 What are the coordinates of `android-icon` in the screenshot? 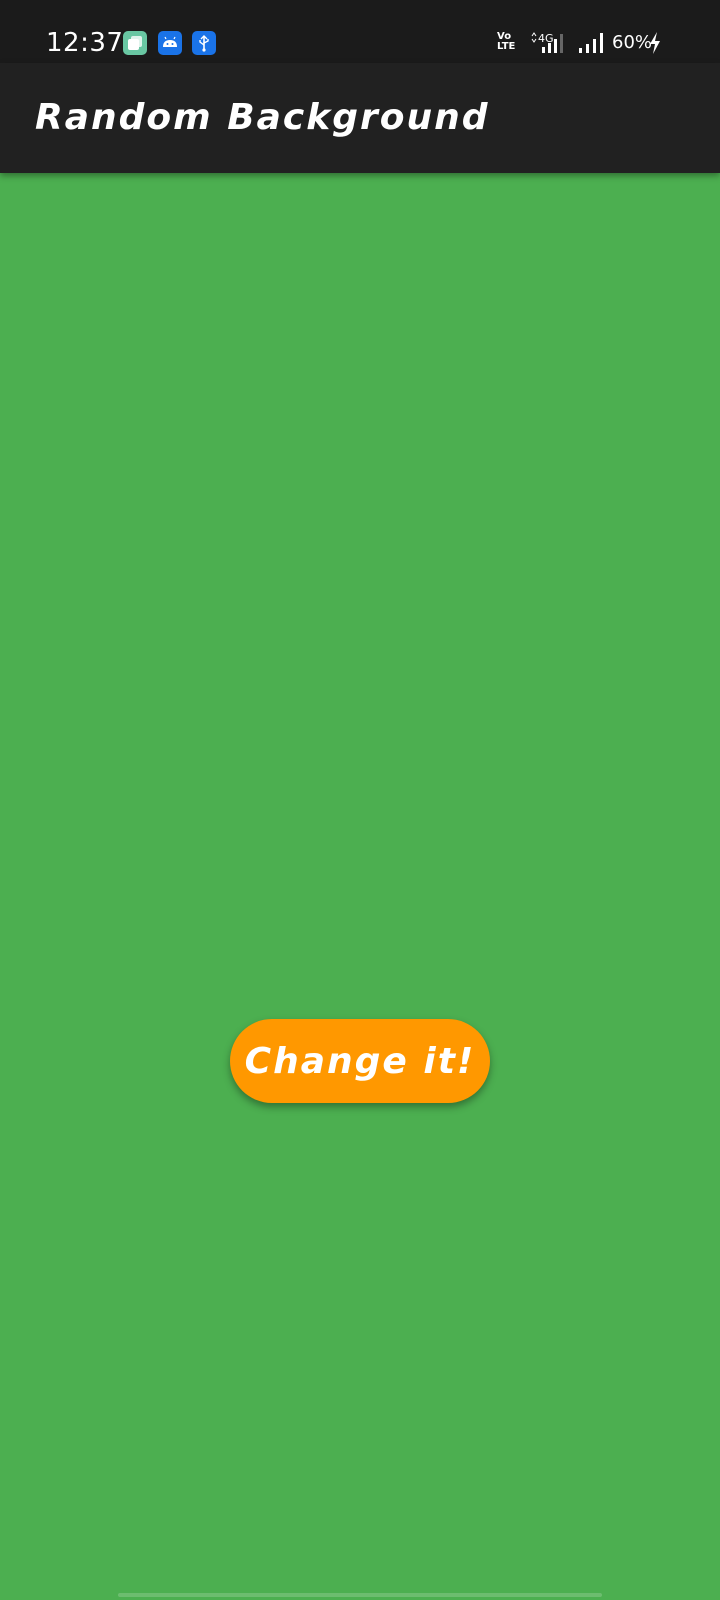 It's located at (170, 43).